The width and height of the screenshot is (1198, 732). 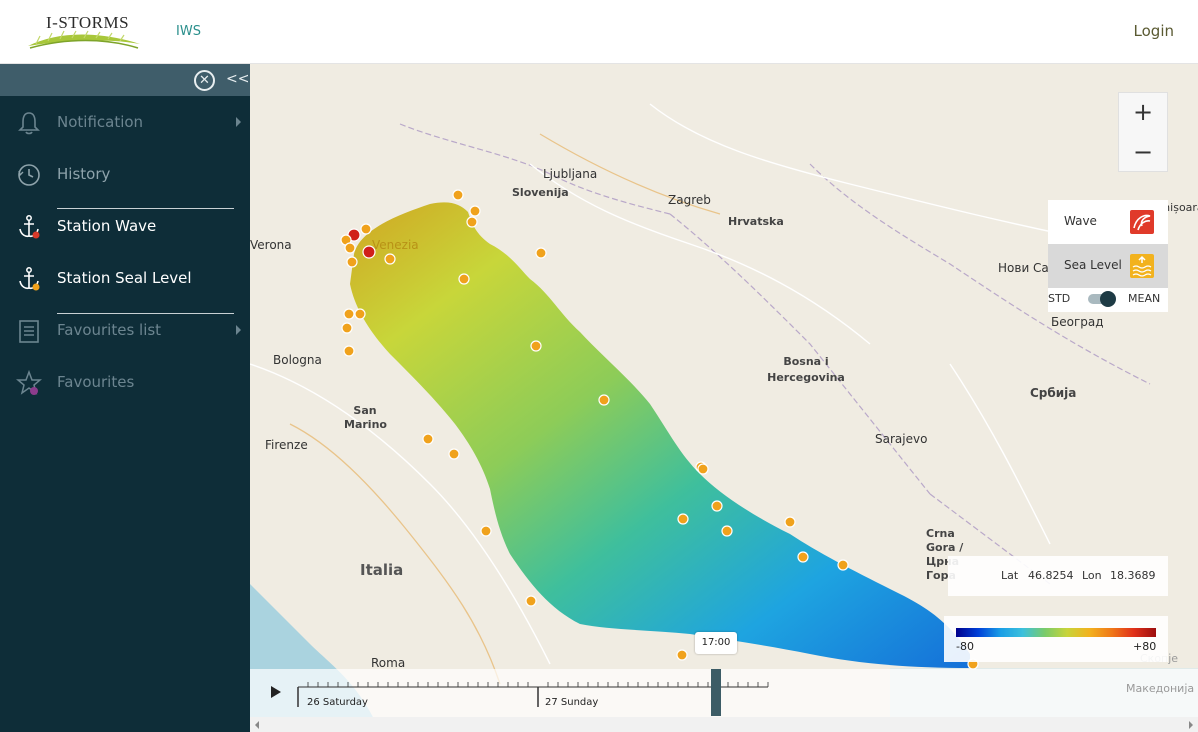 What do you see at coordinates (1010, 575) in the screenshot?
I see `lat-label: Lat` at bounding box center [1010, 575].